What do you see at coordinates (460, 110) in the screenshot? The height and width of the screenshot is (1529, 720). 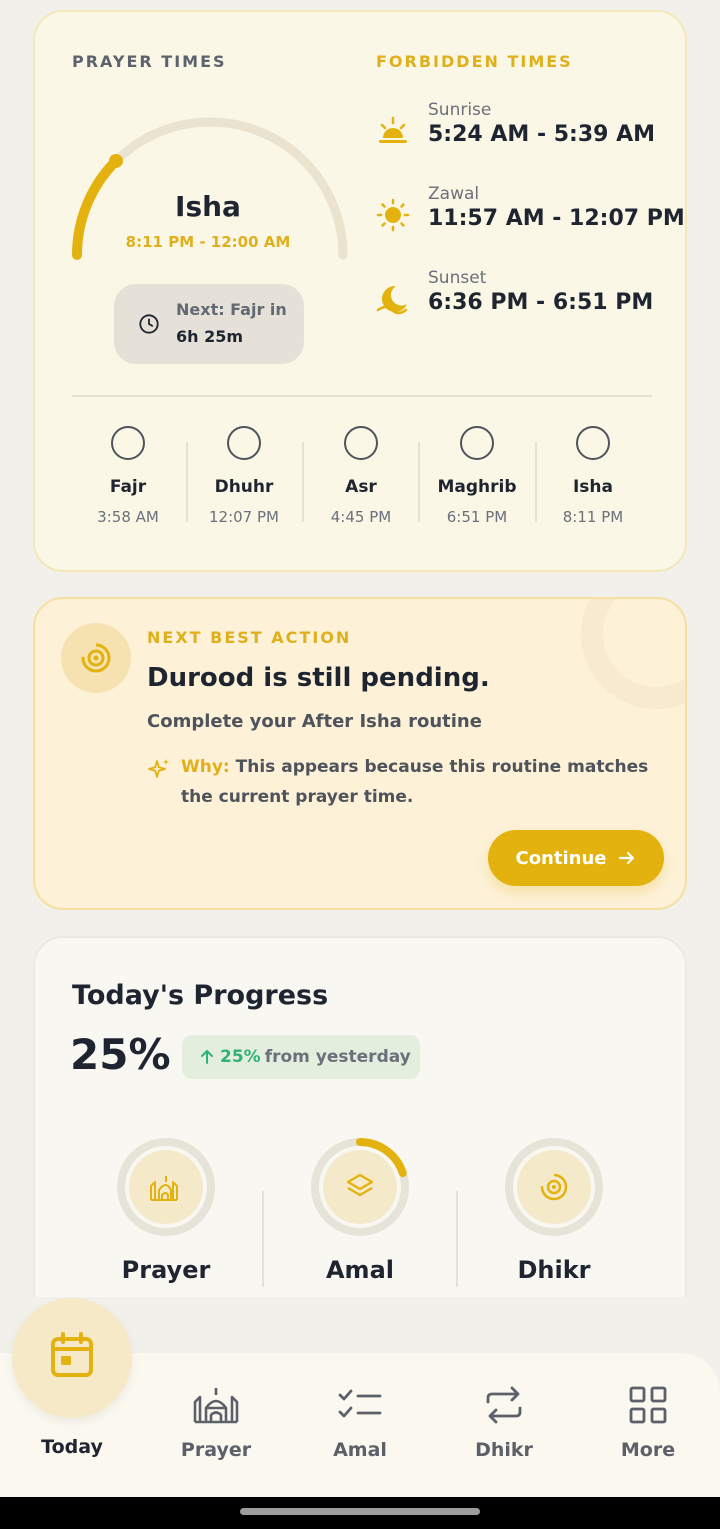 I see `forbidden-name: Sunrise` at bounding box center [460, 110].